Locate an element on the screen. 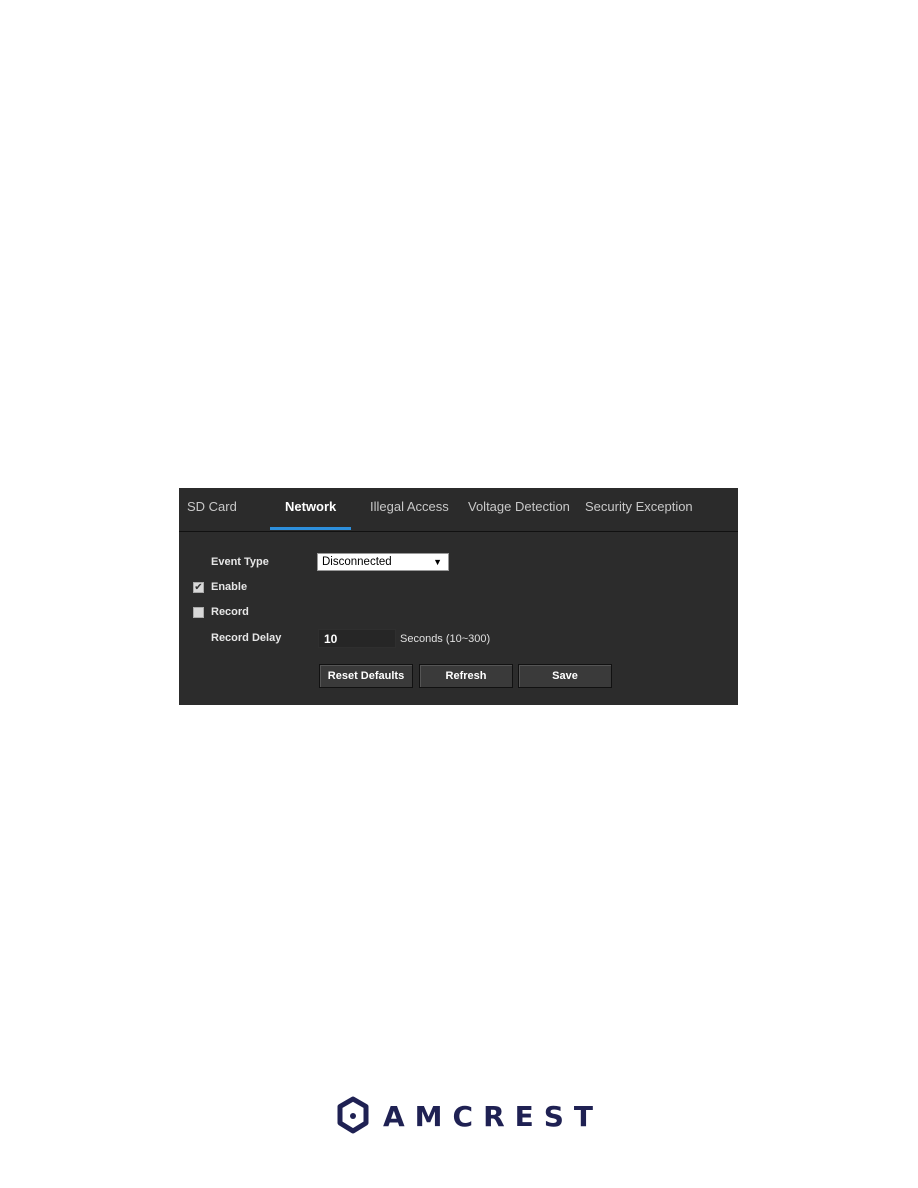  amcrest-logo-text: AMCREST is located at coordinates (493, 1116).